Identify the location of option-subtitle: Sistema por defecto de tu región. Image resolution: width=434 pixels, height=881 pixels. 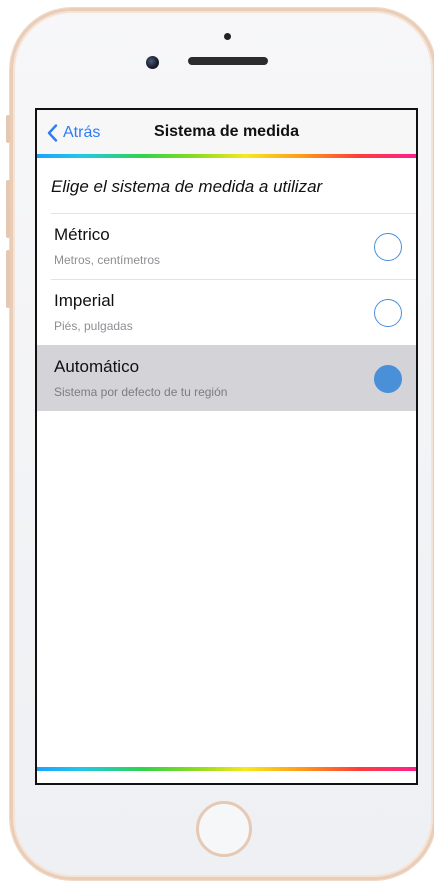
(141, 392).